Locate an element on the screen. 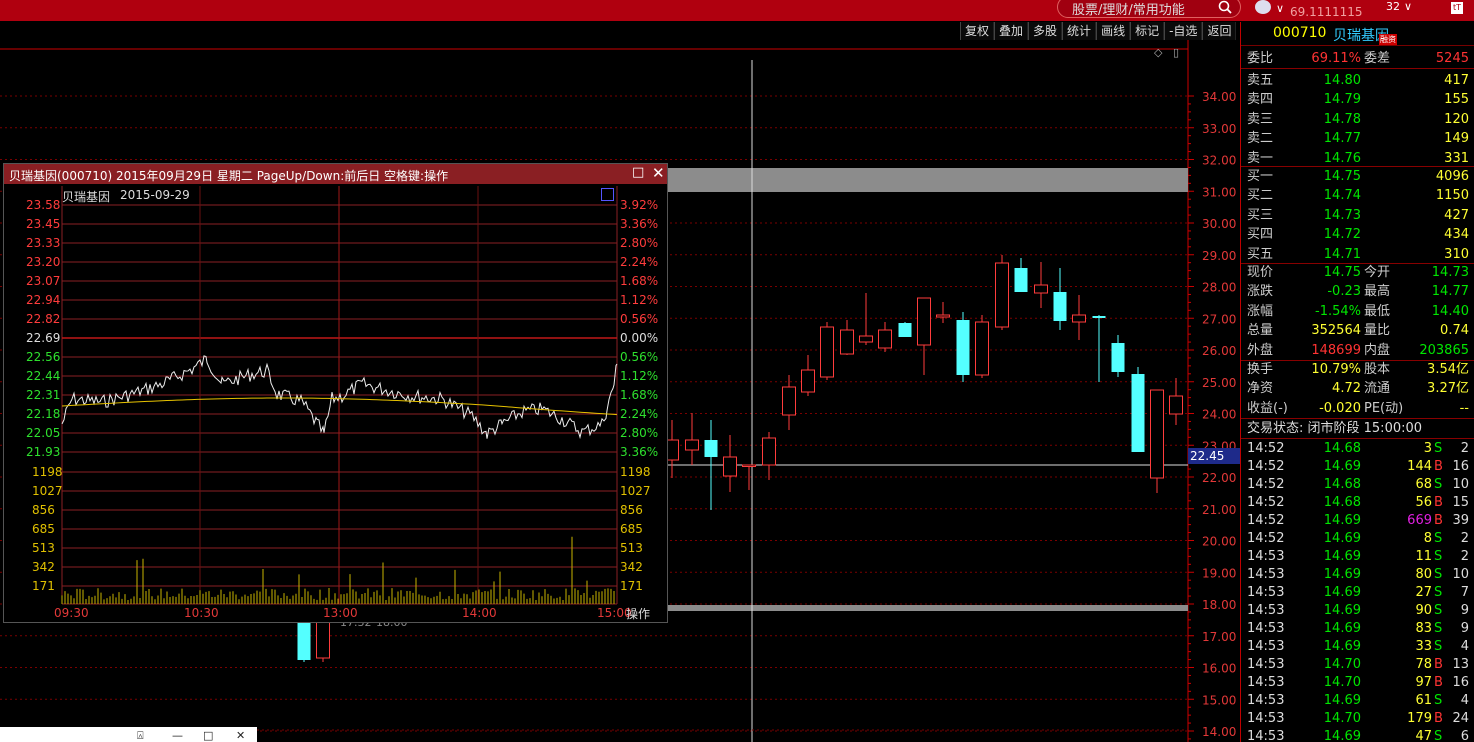 Image resolution: width=1474 pixels, height=742 pixels. tick-count: 9 is located at coordinates (1464, 610).